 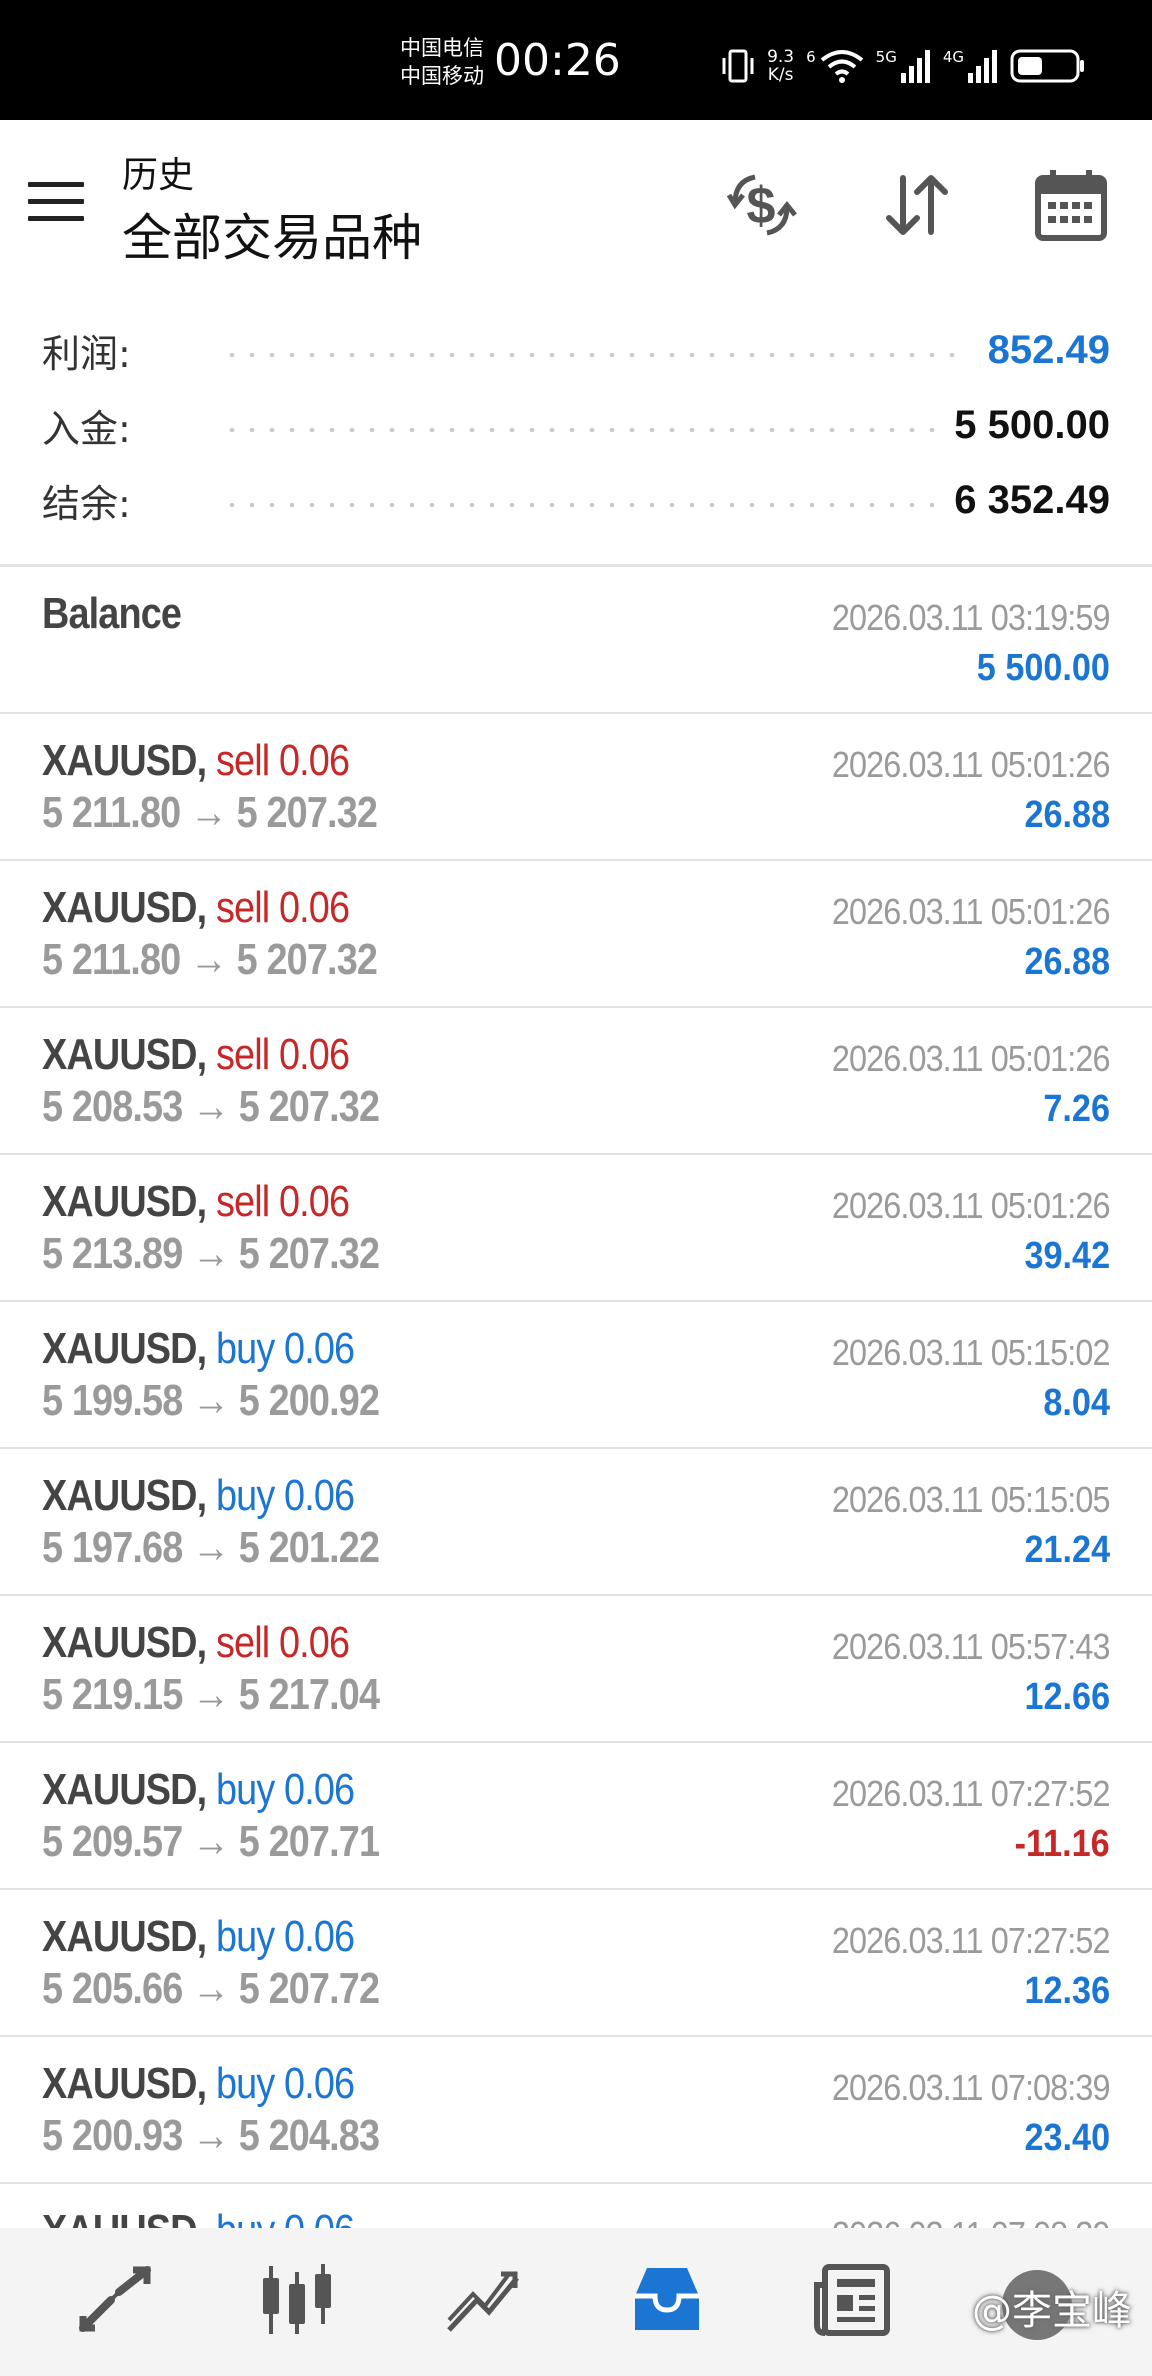 I want to click on trade-profit: 23.40, so click(x=1067, y=2138).